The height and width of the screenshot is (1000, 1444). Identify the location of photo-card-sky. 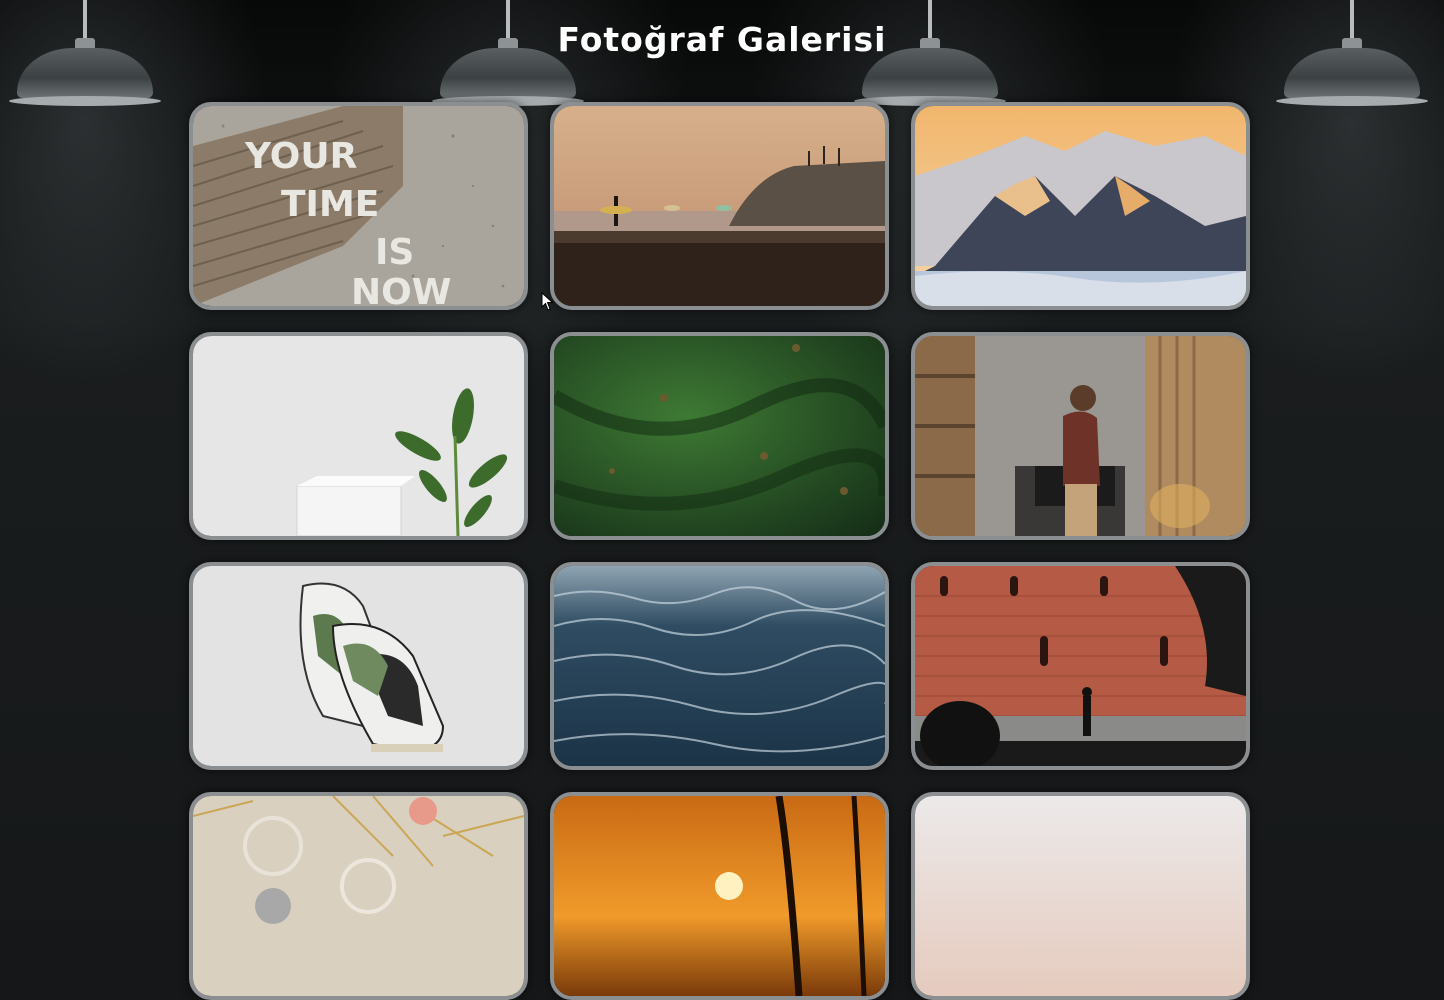
(1080, 896).